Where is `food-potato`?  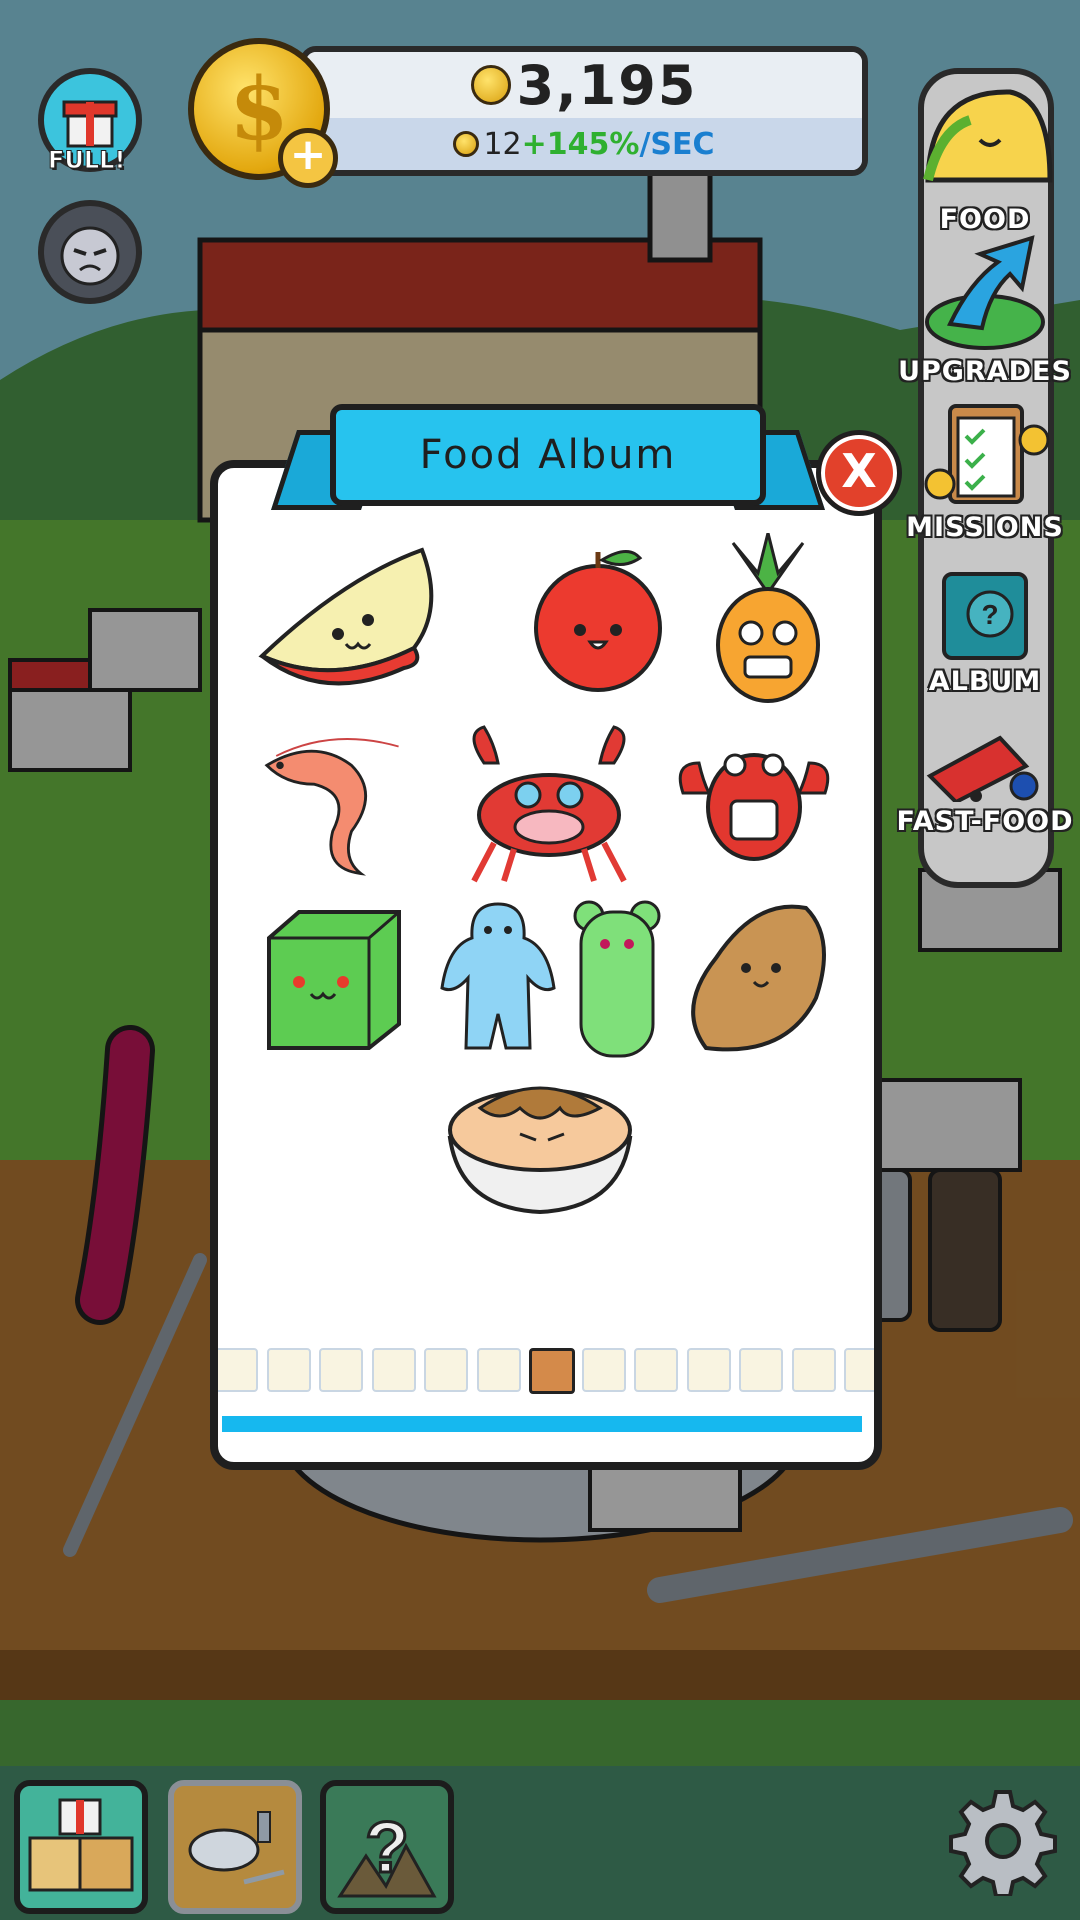
food-potato is located at coordinates (756, 978).